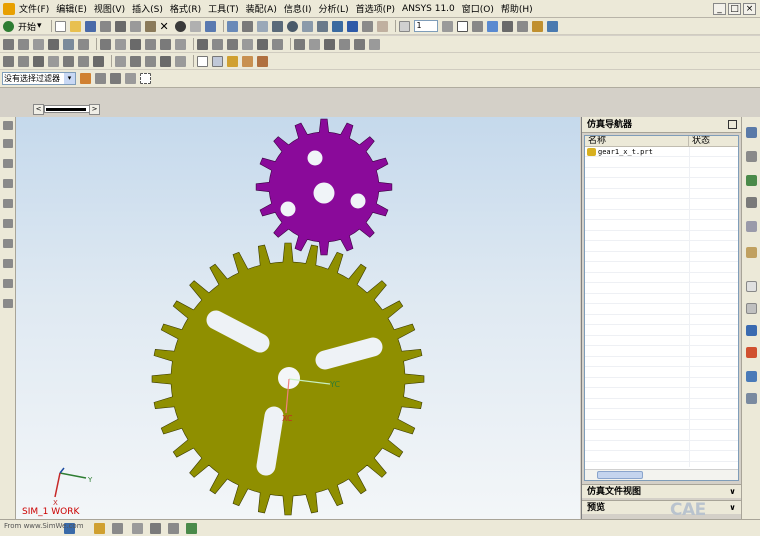  Describe the element at coordinates (334, 8) in the screenshot. I see `menu-analysis: 分析(L)` at that location.